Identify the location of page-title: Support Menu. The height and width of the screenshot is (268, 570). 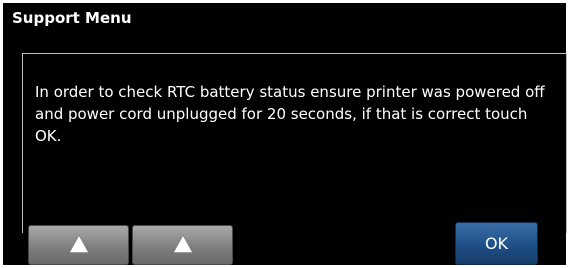
(72, 18).